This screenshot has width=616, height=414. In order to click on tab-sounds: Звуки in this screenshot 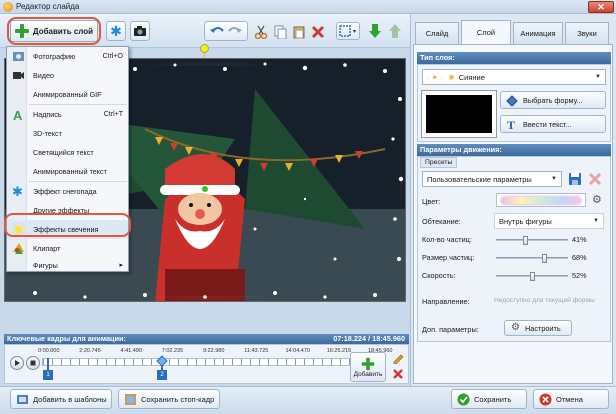, I will do `click(587, 33)`.